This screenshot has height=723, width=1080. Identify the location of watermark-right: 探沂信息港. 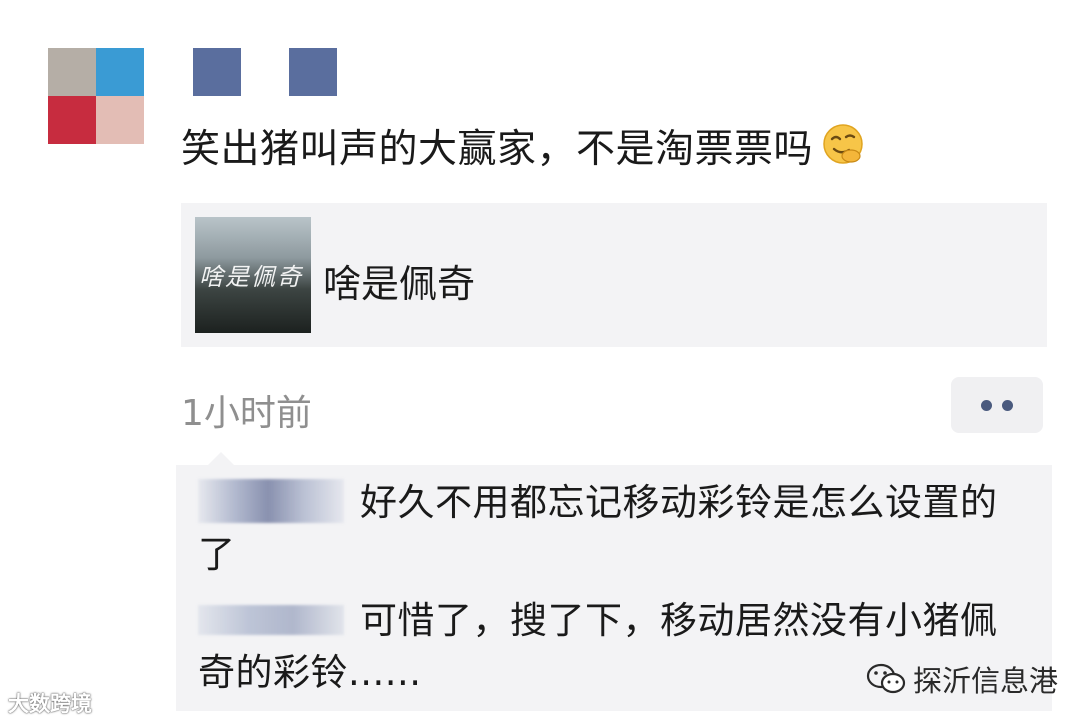
(961, 679).